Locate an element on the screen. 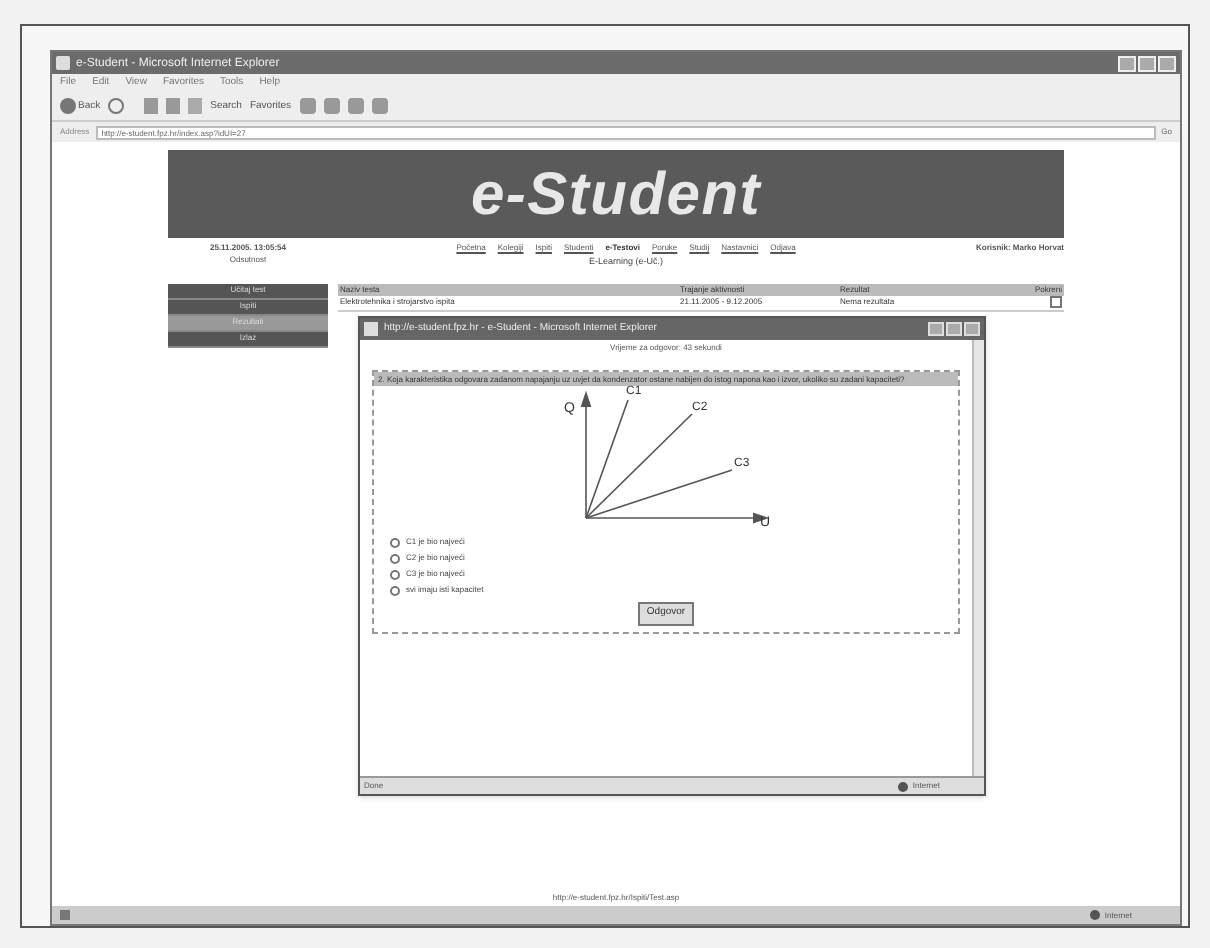 The width and height of the screenshot is (1210, 948). refresh-icon is located at coordinates (173, 106).